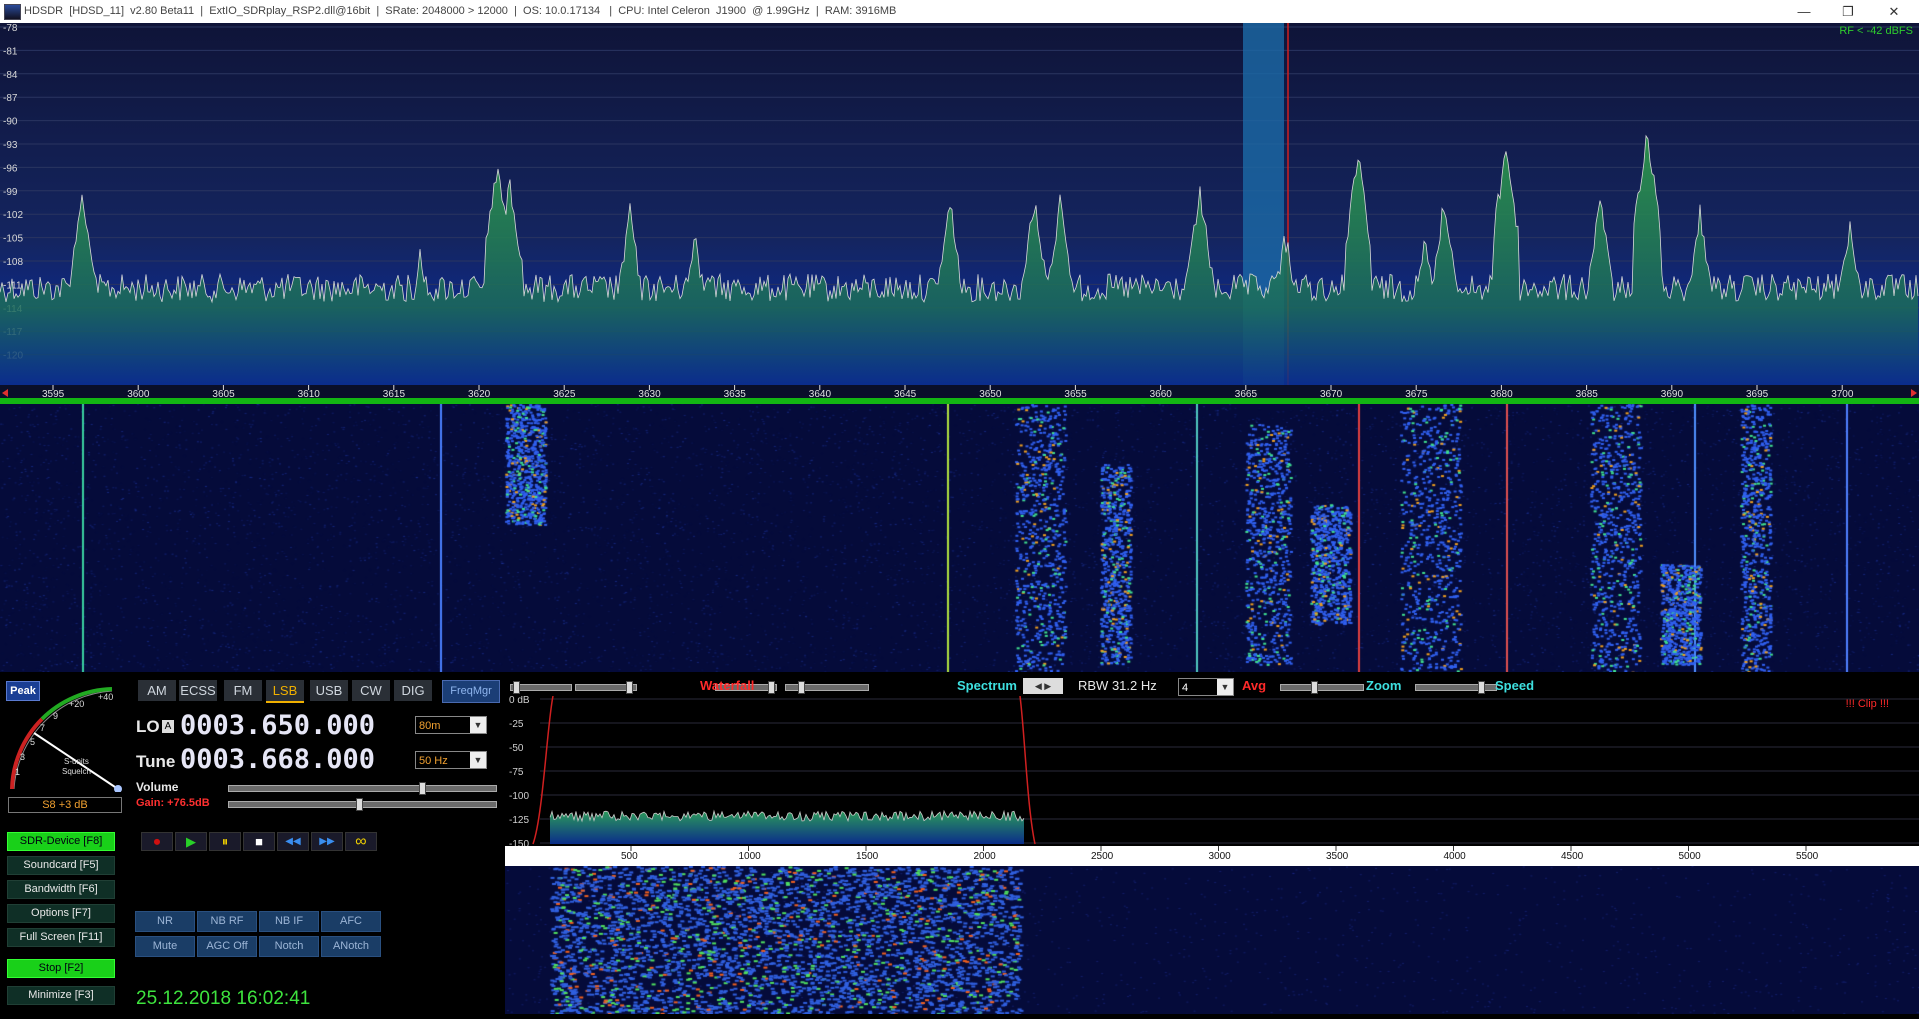 This screenshot has height=1019, width=1919. Describe the element at coordinates (1804, 11) in the screenshot. I see `minimize-window-button: —` at that location.